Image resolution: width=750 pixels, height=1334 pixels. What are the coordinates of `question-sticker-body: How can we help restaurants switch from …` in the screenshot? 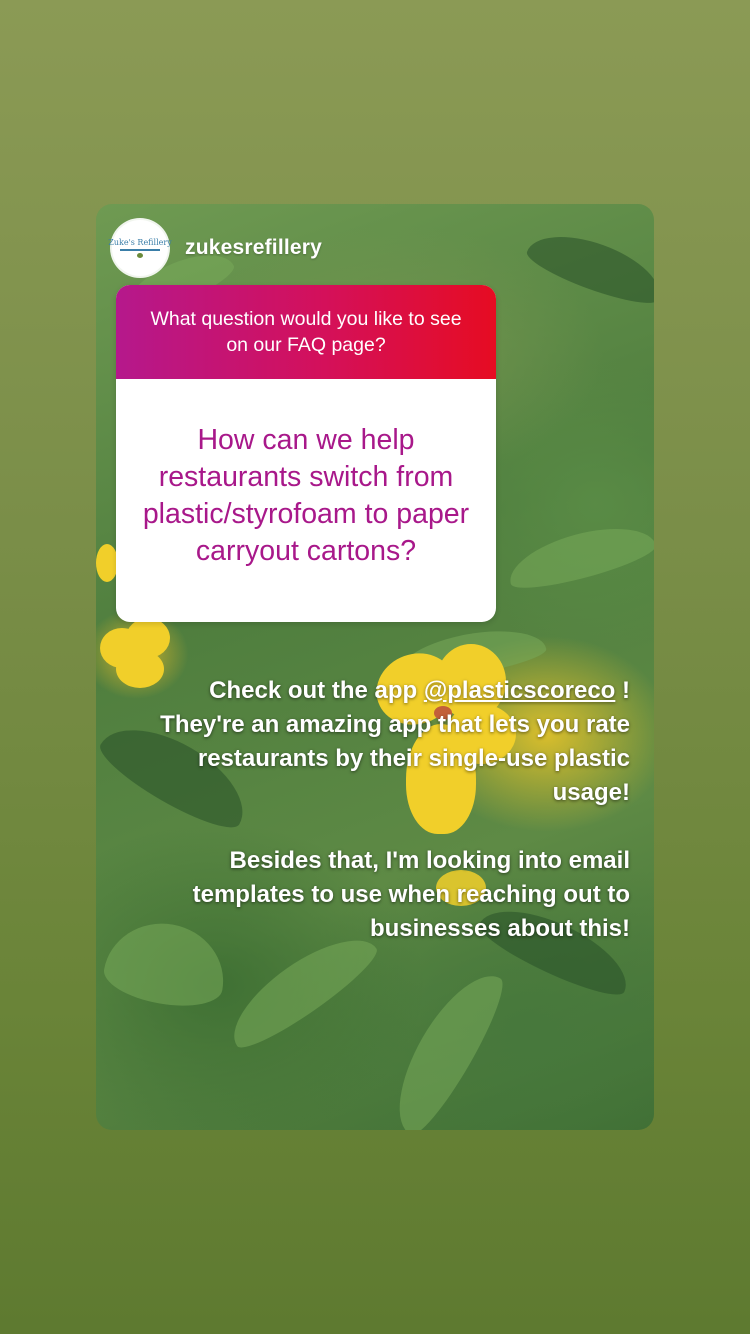 It's located at (306, 500).